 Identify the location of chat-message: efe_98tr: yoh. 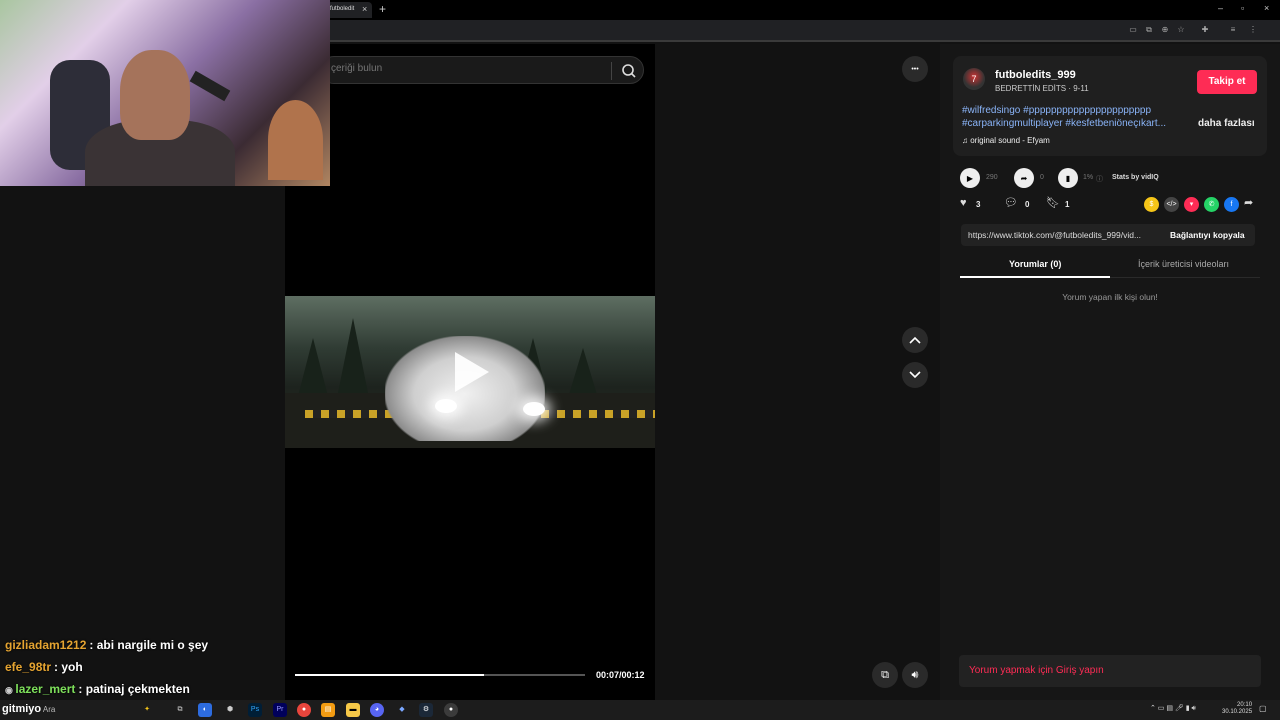
(155, 671).